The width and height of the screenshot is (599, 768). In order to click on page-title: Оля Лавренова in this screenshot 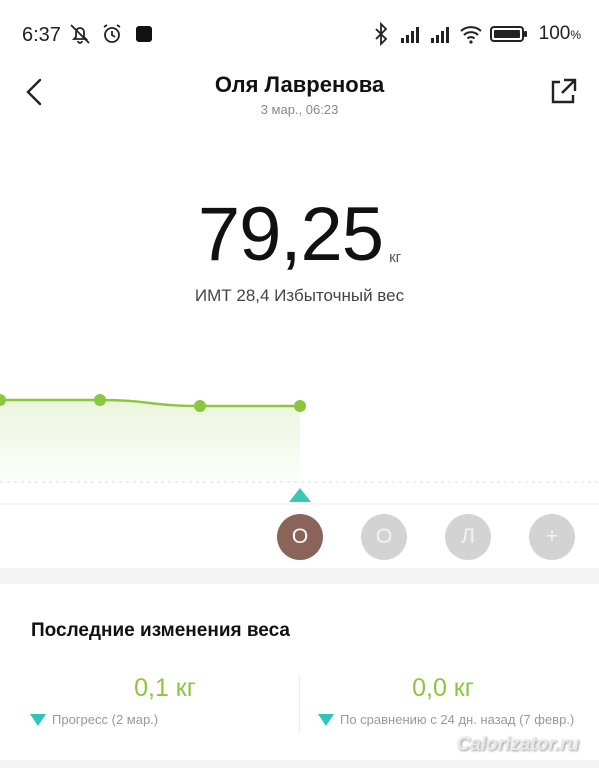, I will do `click(299, 84)`.